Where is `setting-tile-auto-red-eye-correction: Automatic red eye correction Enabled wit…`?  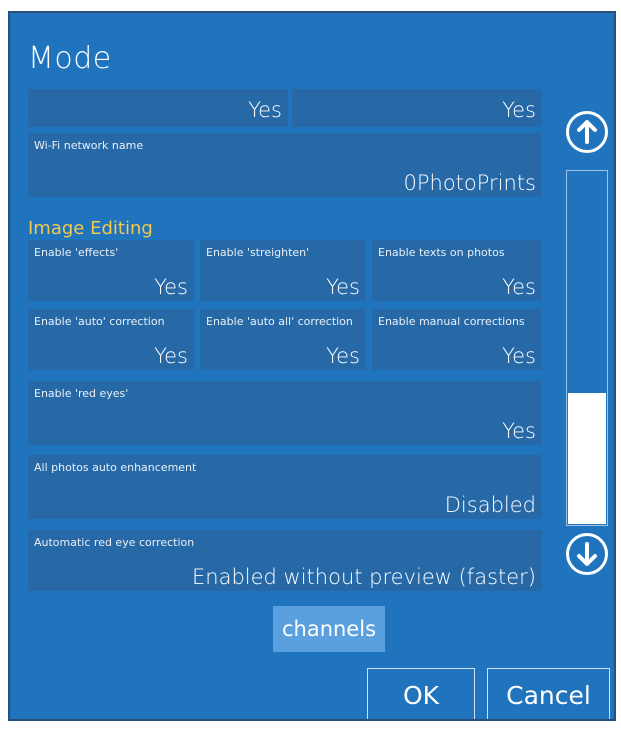
setting-tile-auto-red-eye-correction: Automatic red eye correction Enabled wit… is located at coordinates (285, 560).